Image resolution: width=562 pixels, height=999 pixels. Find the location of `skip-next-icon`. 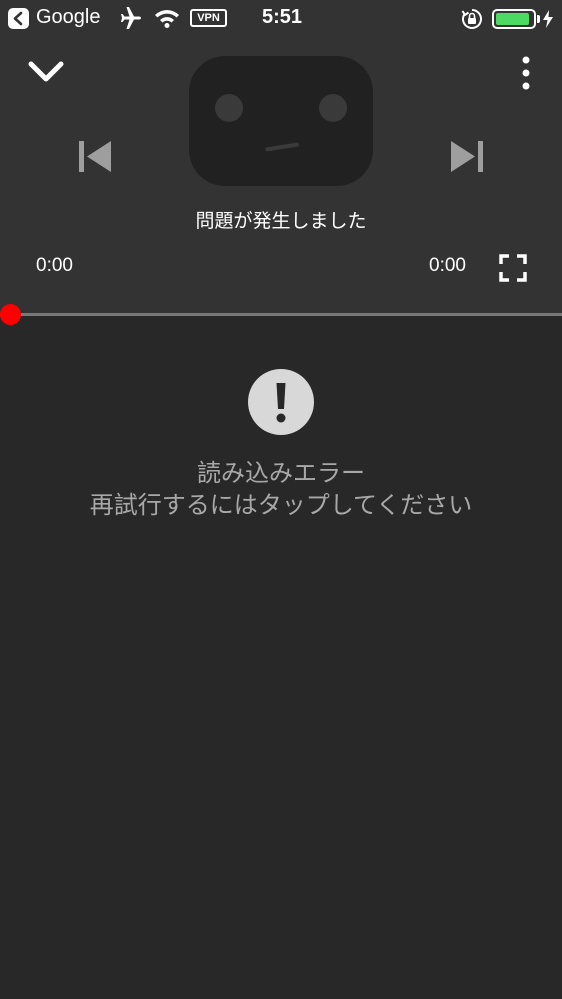

skip-next-icon is located at coordinates (467, 156).